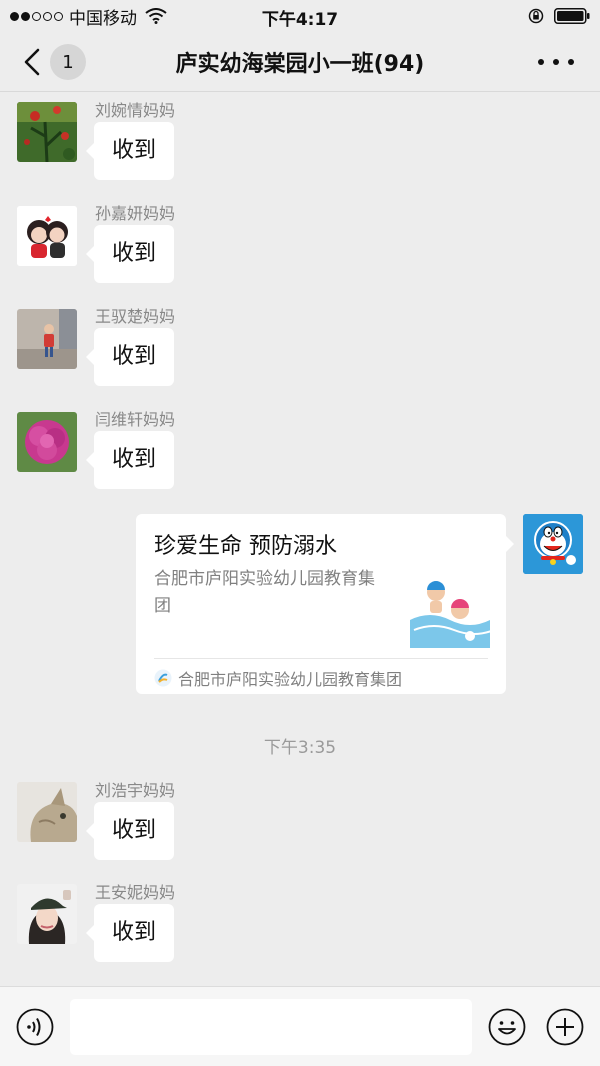 This screenshot has width=600, height=1066. I want to click on child-photo-icon, so click(47, 339).